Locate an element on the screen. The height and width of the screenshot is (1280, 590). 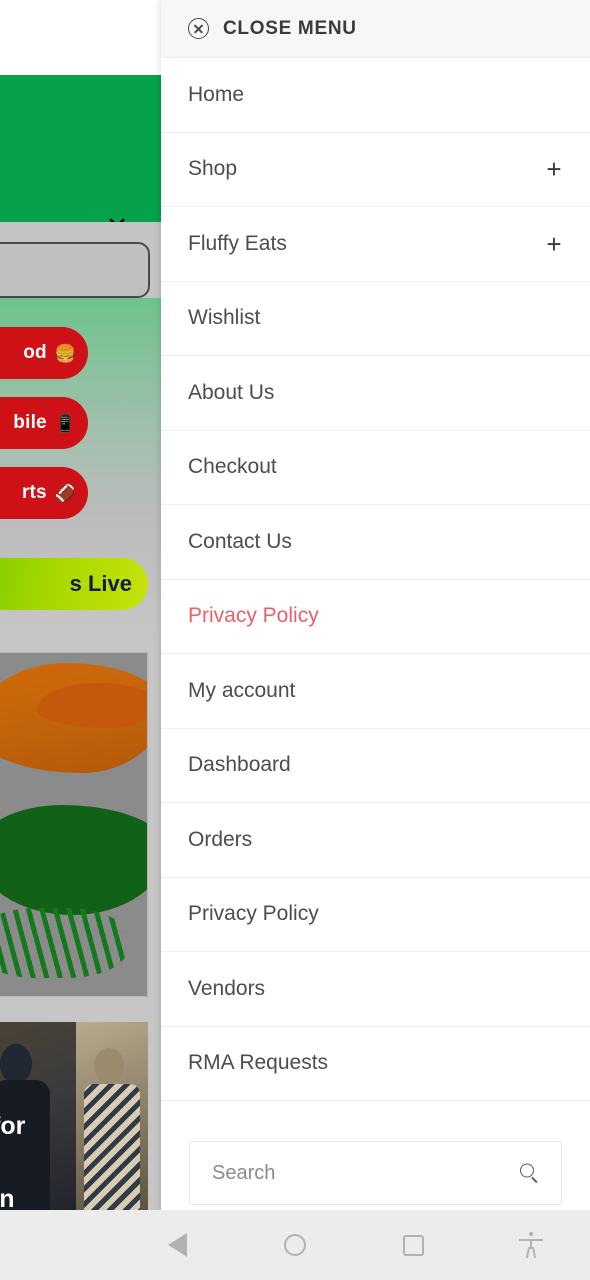
flag-green-brush is located at coordinates (73, 860).